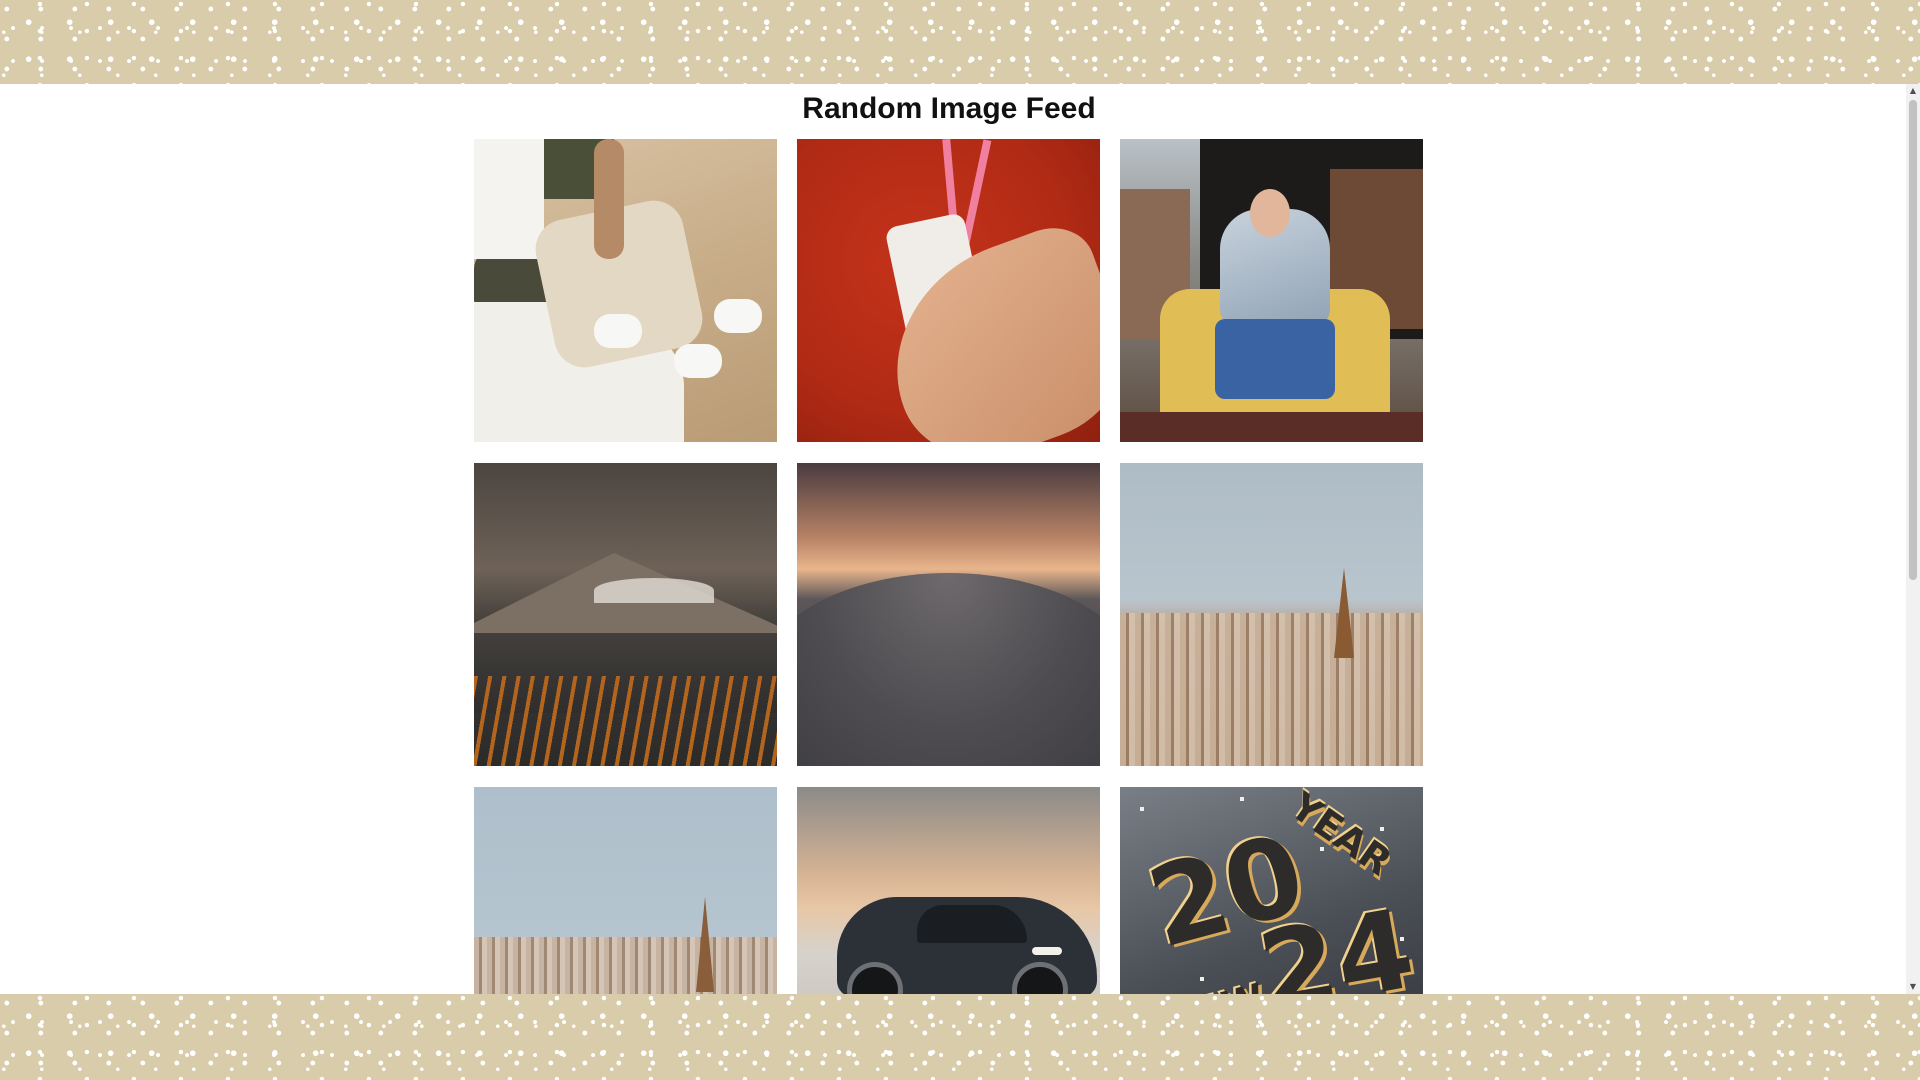  Describe the element at coordinates (960, 42) in the screenshot. I see `top-pattern-border` at that location.